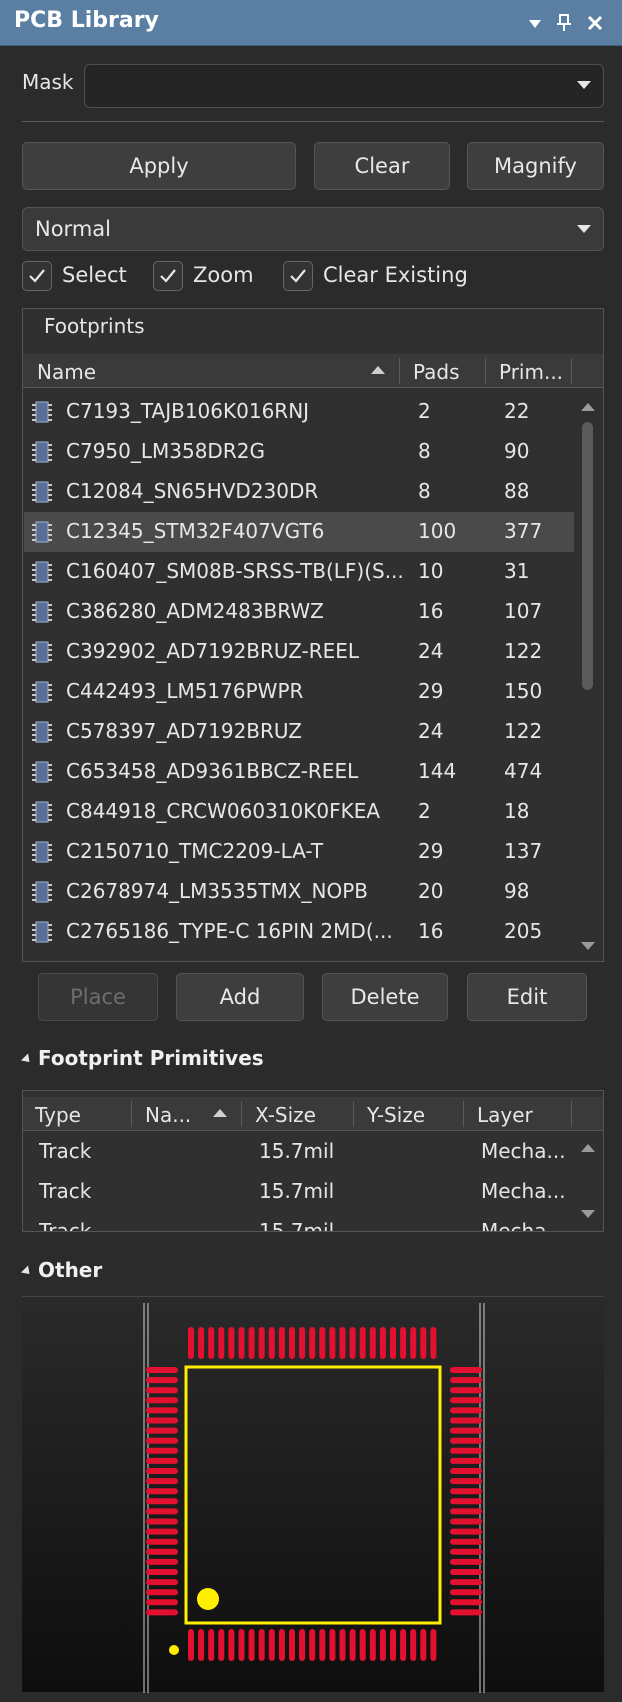 This screenshot has height=1702, width=622. Describe the element at coordinates (595, 23) in the screenshot. I see `close-icon` at that location.